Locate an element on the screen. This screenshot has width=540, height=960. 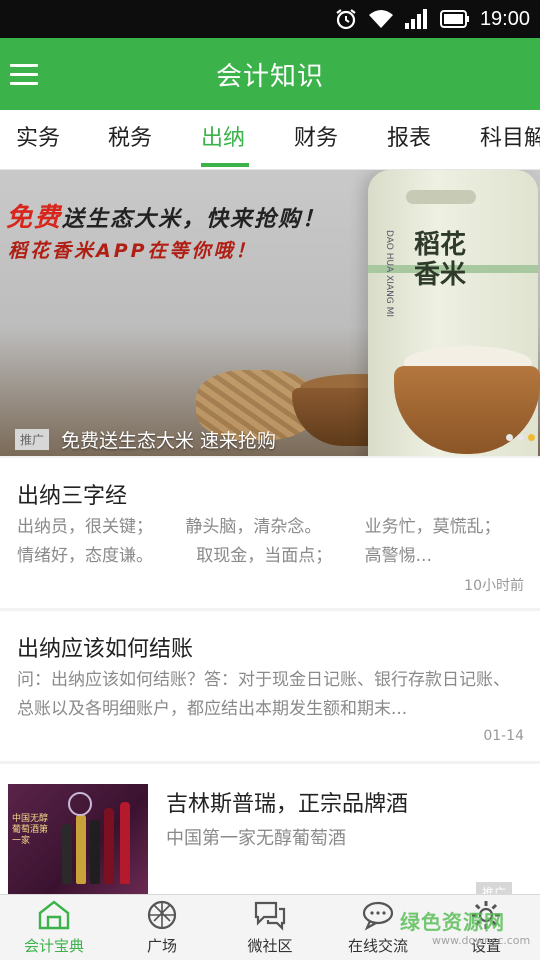
chat-bubbles-icon is located at coordinates (270, 916).